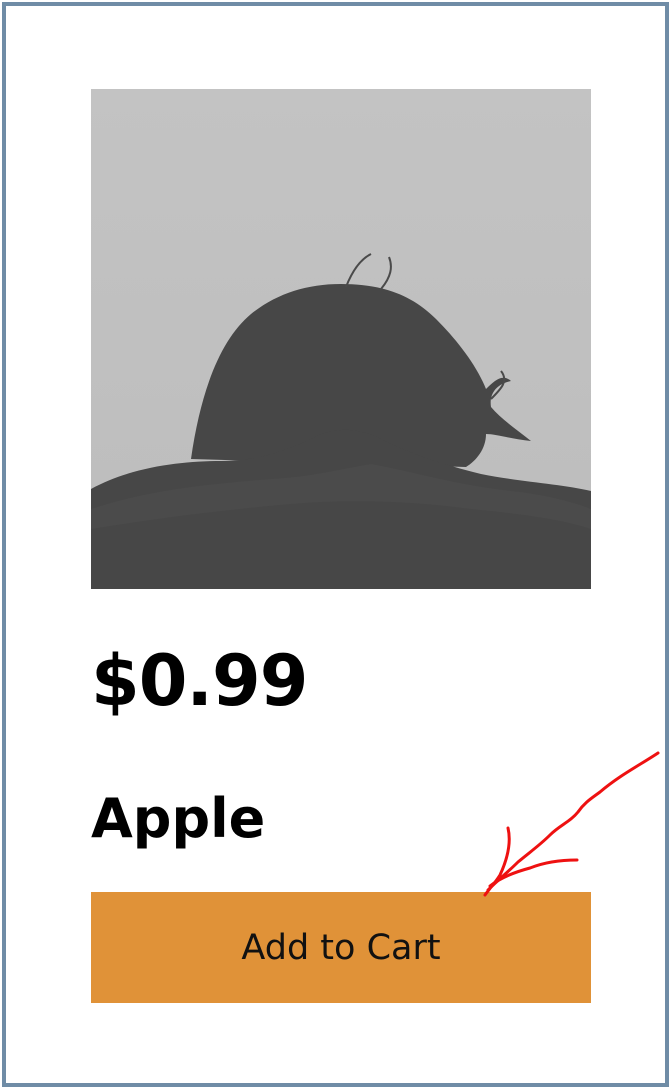 This screenshot has width=671, height=1089. I want to click on product-price: $0.99, so click(199, 681).